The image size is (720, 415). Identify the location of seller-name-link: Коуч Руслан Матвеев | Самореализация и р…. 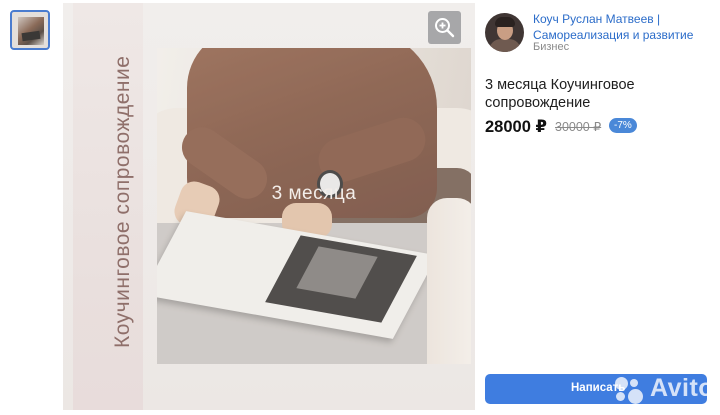
(623, 27).